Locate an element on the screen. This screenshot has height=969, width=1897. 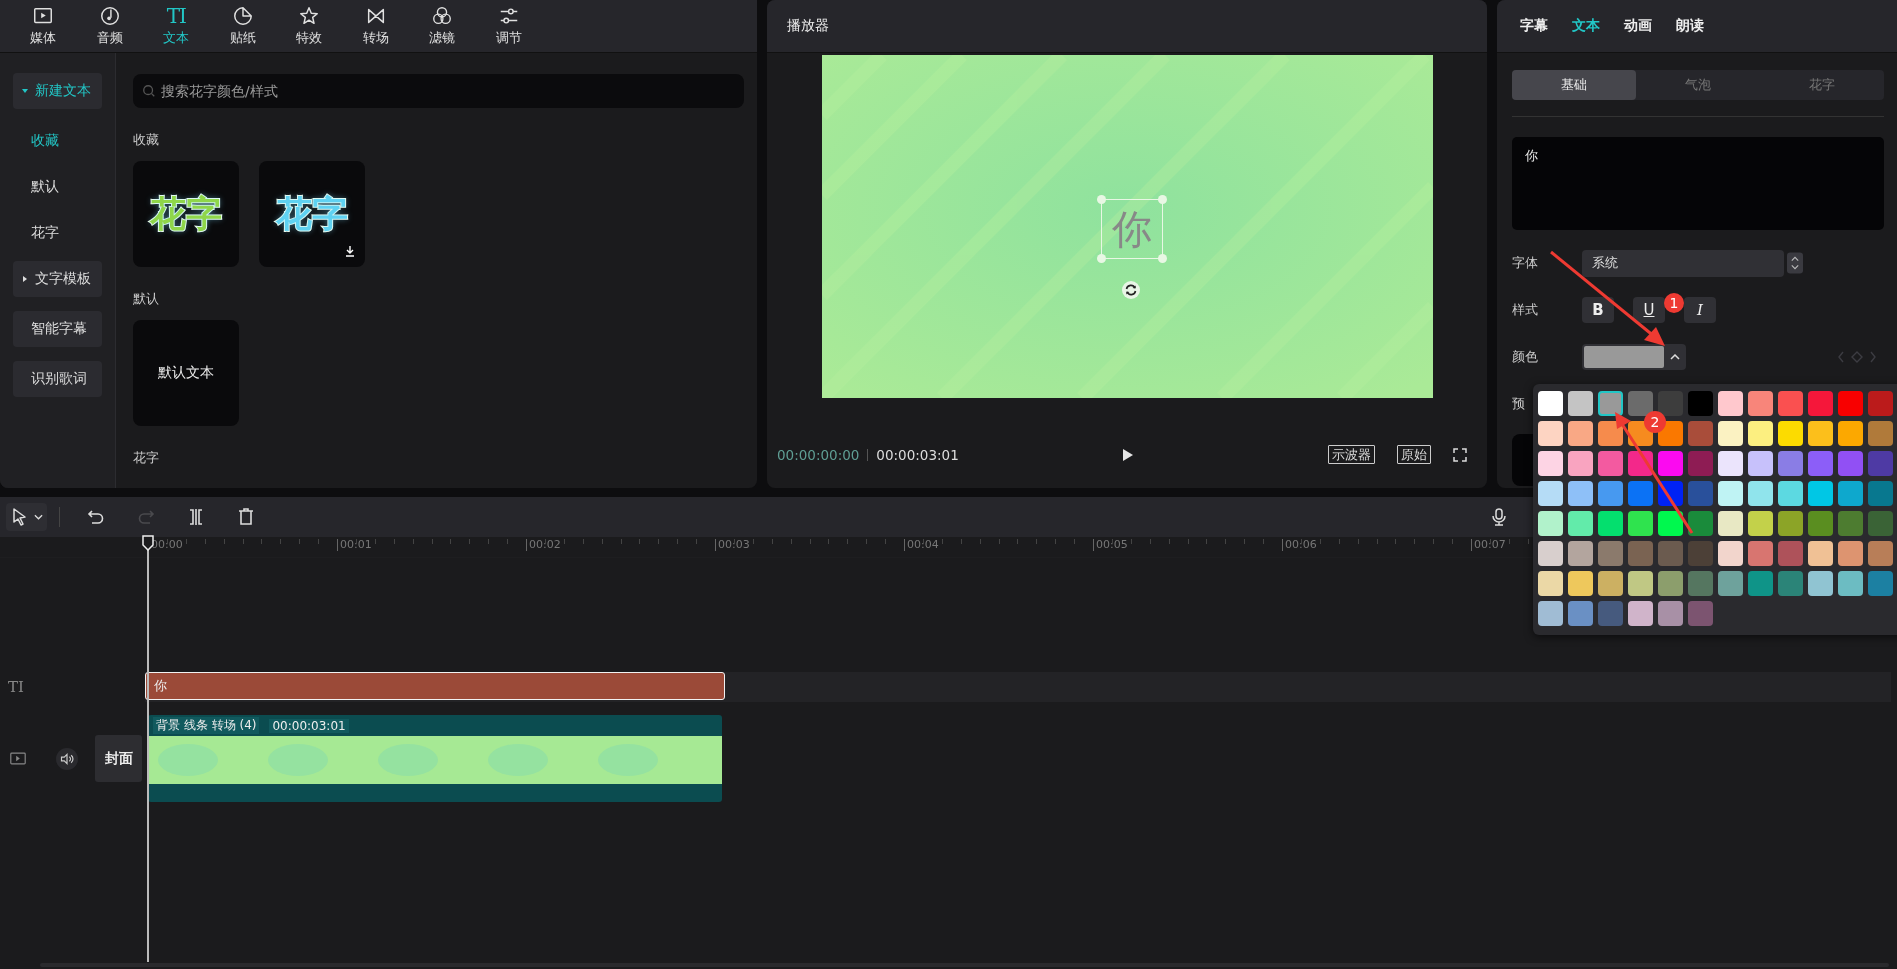
inspector-tab: 字幕 is located at coordinates (1534, 26).